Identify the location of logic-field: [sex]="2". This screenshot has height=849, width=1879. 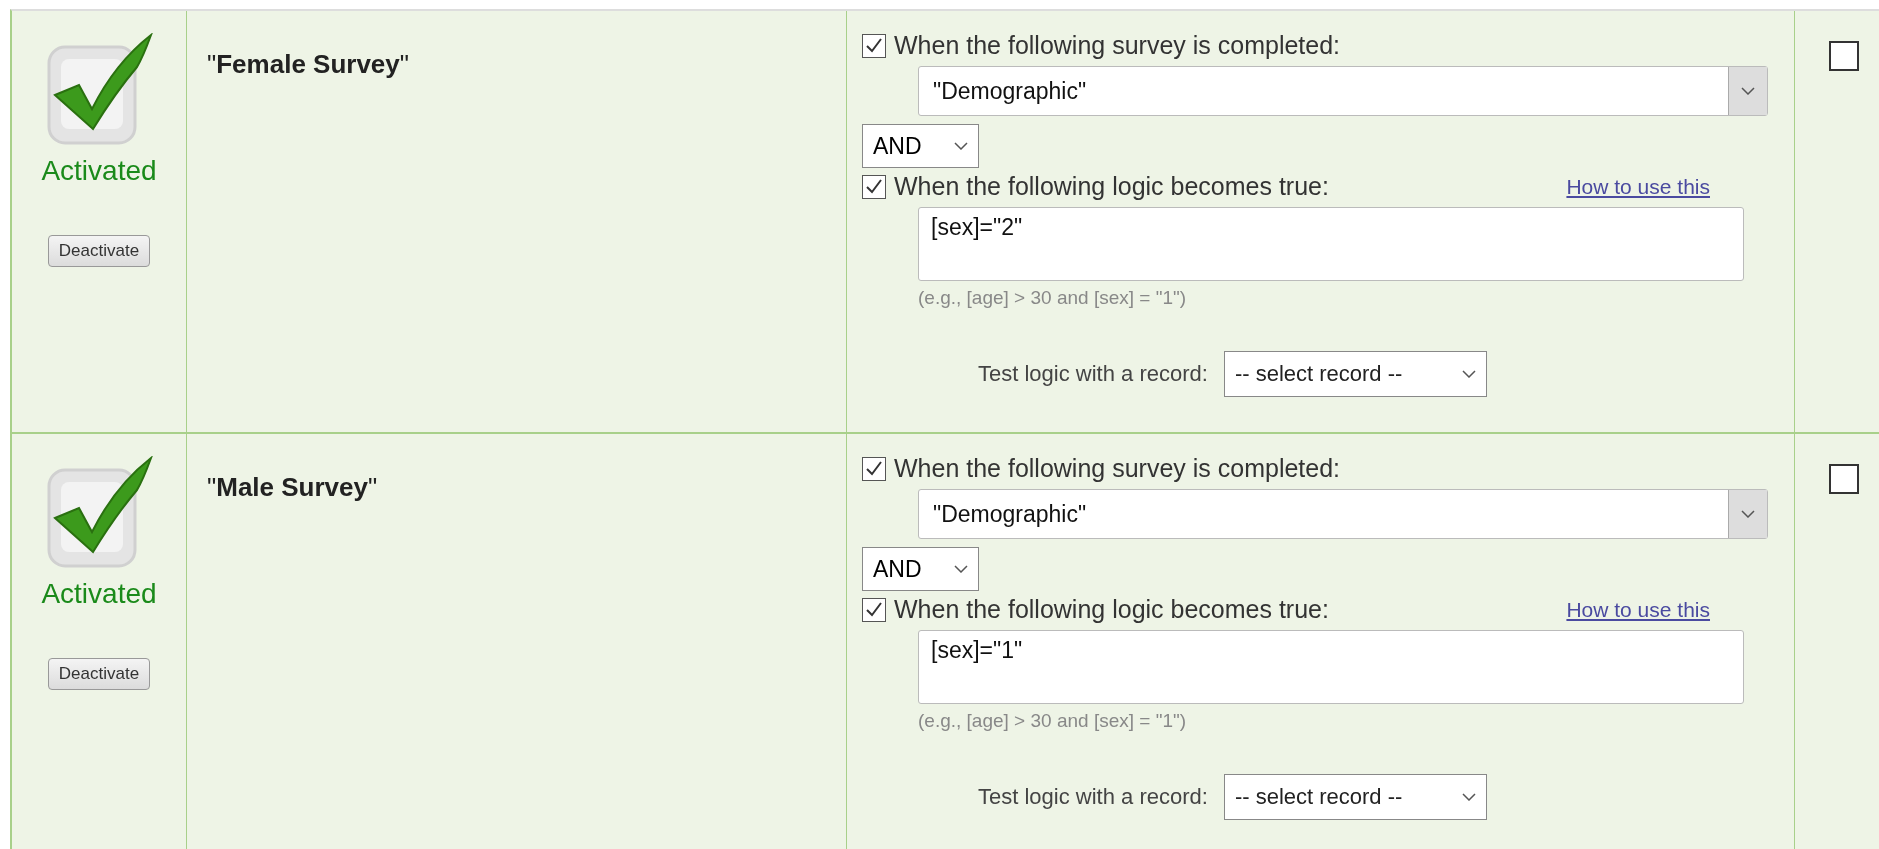
(1331, 244).